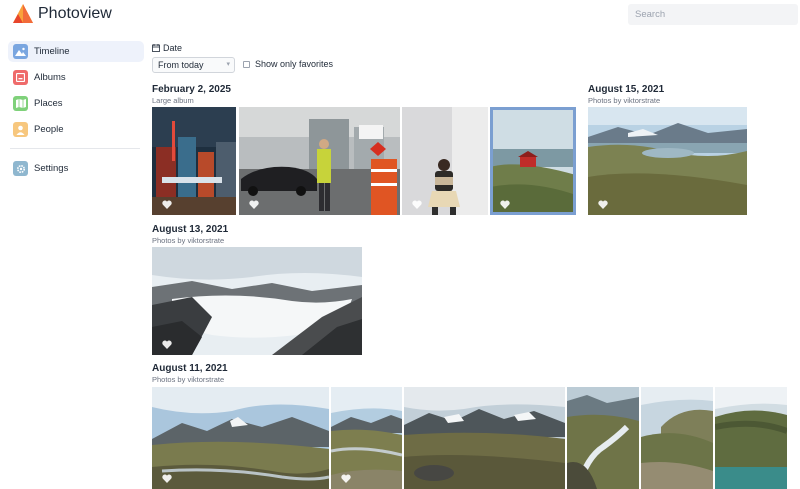  What do you see at coordinates (173, 48) in the screenshot?
I see `date-label-text: Date` at bounding box center [173, 48].